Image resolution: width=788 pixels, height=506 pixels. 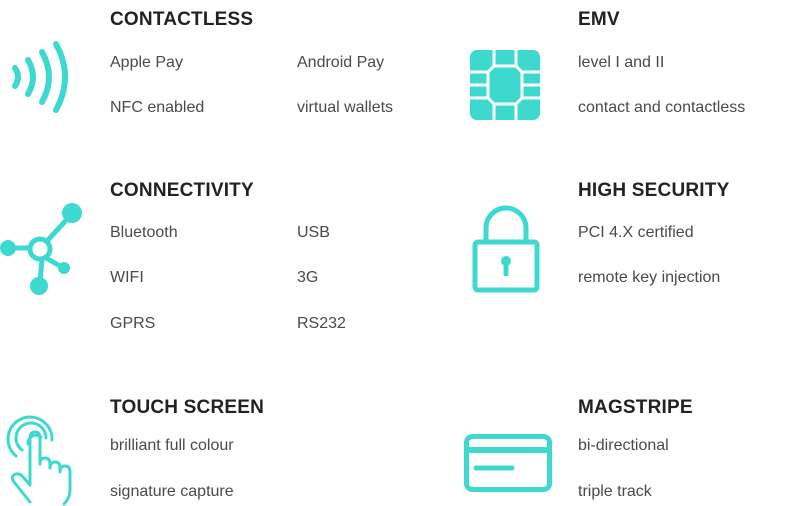 I want to click on feature-title-touch-screen: TOUCH SCREEN, so click(x=187, y=407).